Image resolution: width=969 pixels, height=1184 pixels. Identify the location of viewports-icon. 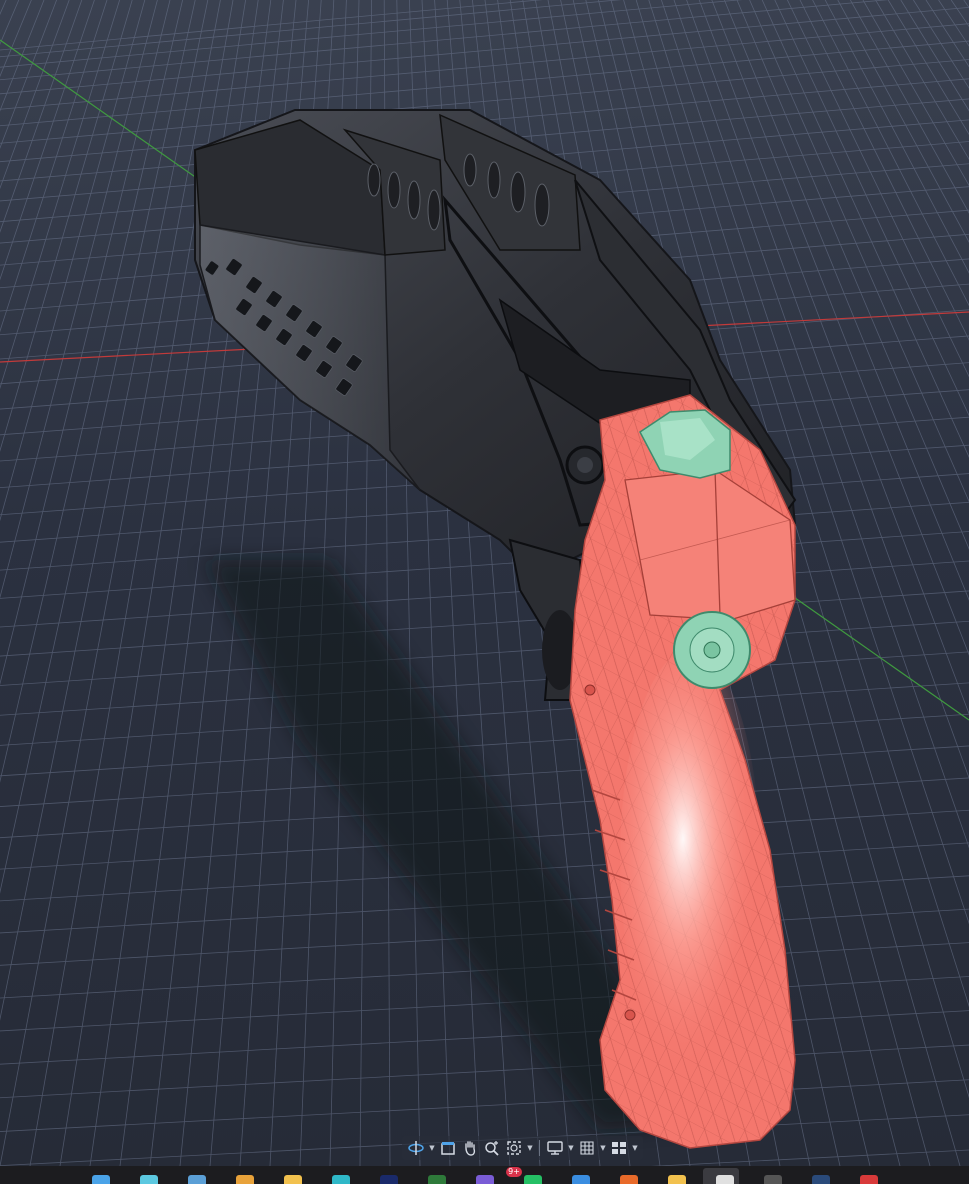
(619, 1148).